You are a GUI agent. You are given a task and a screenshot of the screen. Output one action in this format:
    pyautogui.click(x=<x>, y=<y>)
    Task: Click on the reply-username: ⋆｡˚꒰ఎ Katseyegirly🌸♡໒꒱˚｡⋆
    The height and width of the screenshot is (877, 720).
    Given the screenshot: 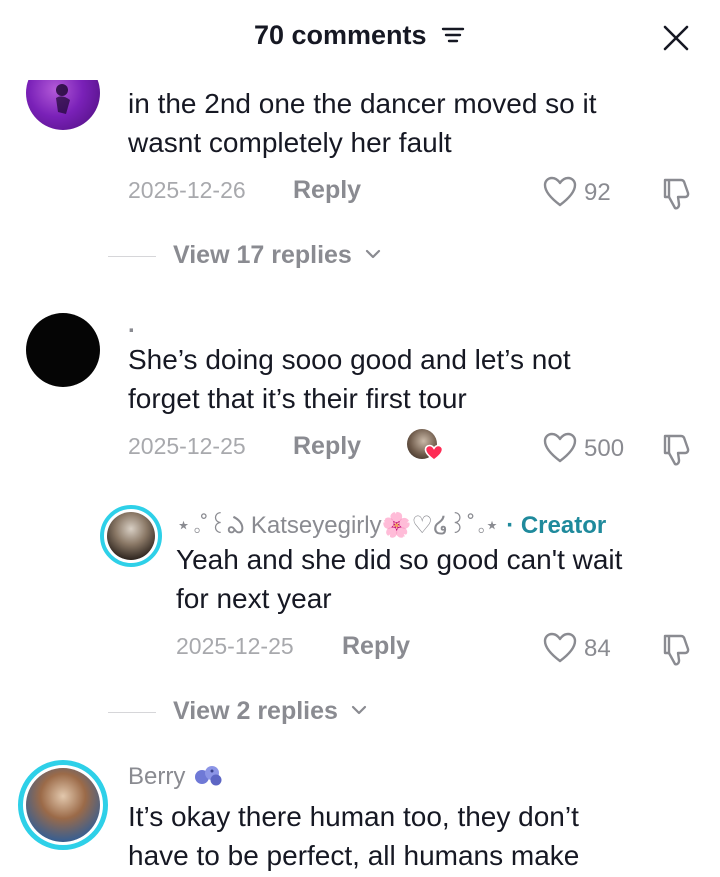 What is the action you would take?
    pyautogui.click(x=338, y=525)
    